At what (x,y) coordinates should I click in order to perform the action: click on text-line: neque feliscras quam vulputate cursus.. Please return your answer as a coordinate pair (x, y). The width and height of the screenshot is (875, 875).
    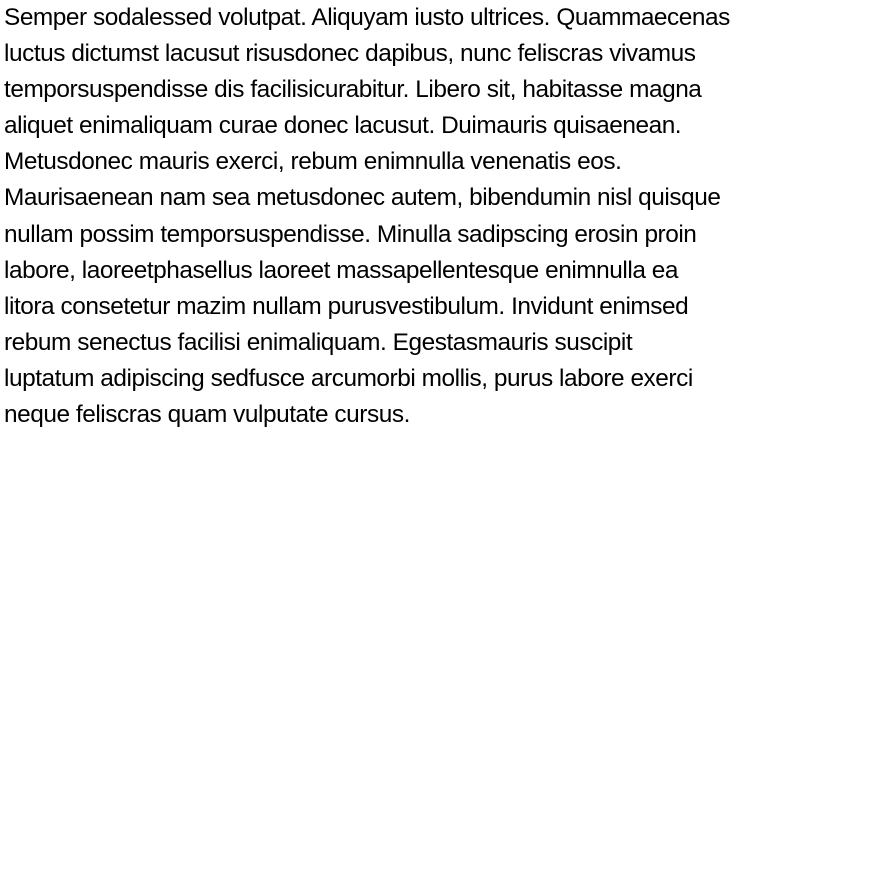
    Looking at the image, I should click on (207, 415).